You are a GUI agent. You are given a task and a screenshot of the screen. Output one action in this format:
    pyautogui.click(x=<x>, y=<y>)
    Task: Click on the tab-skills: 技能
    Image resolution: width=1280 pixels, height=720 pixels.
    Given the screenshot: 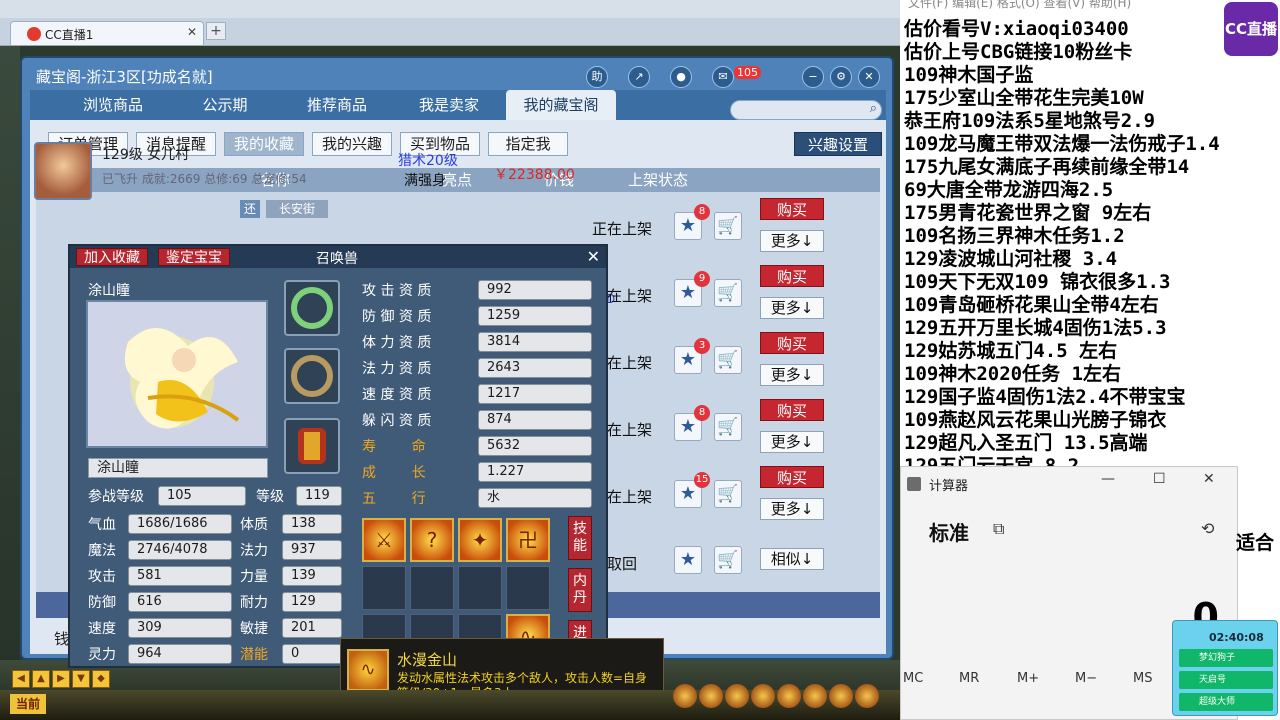 What is the action you would take?
    pyautogui.click(x=580, y=538)
    